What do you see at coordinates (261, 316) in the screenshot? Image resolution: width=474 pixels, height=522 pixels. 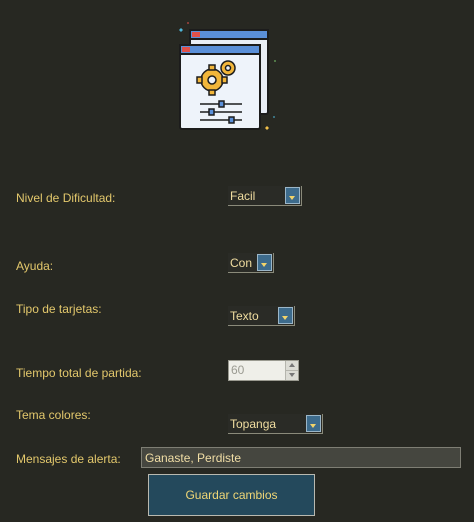 I see `cards-type-select: Texto` at bounding box center [261, 316].